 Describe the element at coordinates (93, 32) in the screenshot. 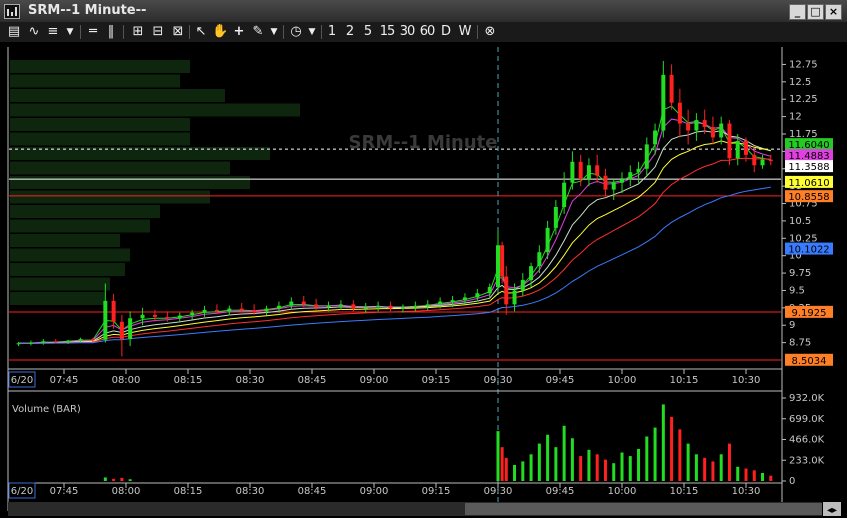

I see `horizontal-line-icon: ═` at that location.